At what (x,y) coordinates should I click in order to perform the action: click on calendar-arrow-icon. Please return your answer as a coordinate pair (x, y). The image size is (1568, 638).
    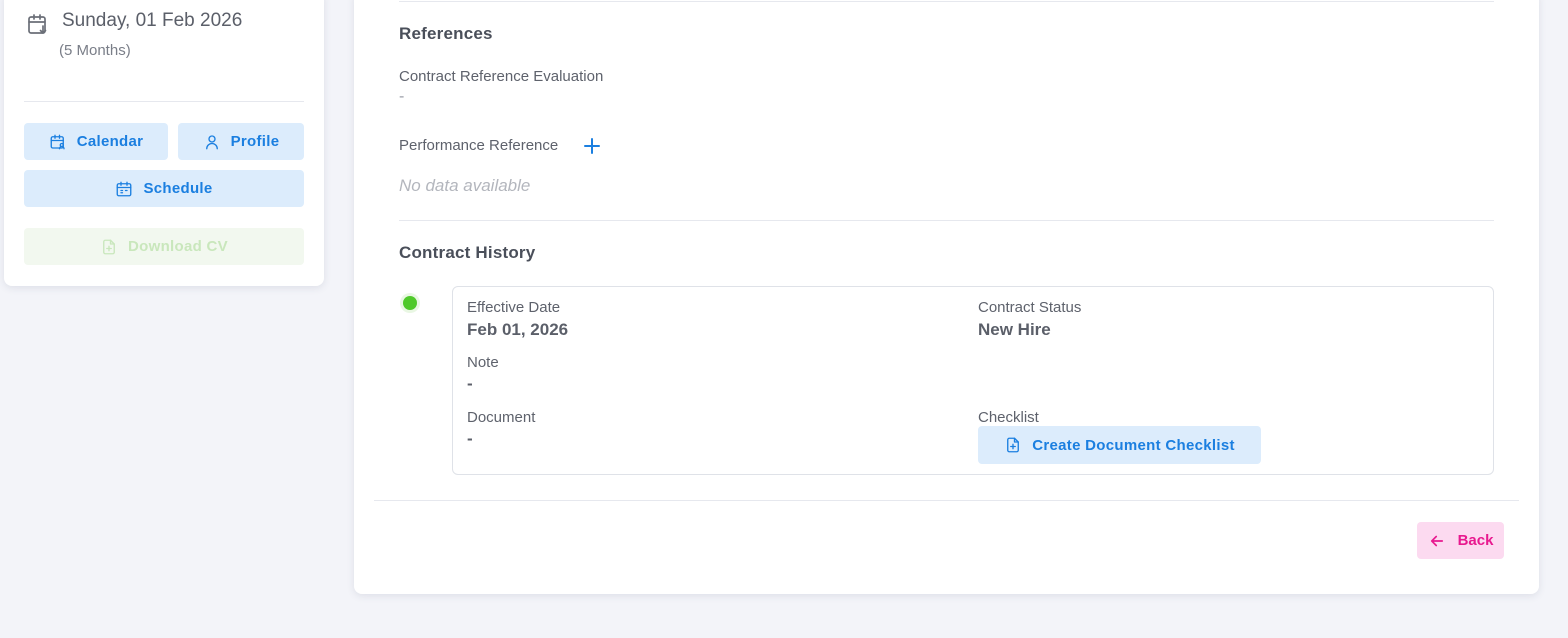
    Looking at the image, I should click on (37, 24).